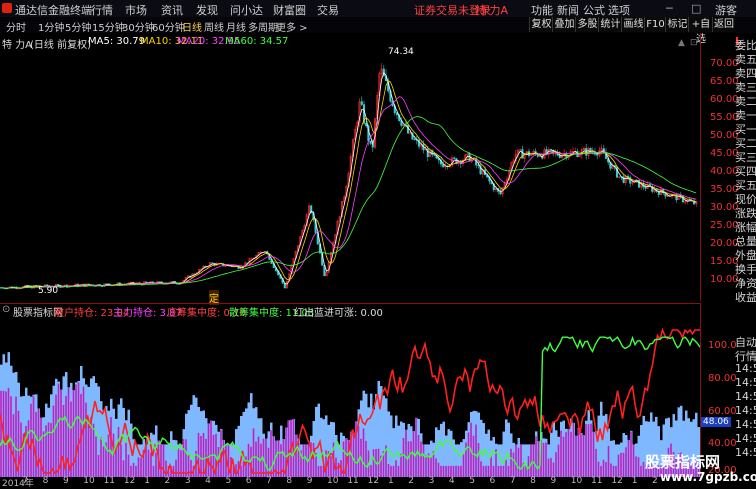 This screenshot has height=489, width=756. I want to click on period-tab: 分时, so click(16, 26).